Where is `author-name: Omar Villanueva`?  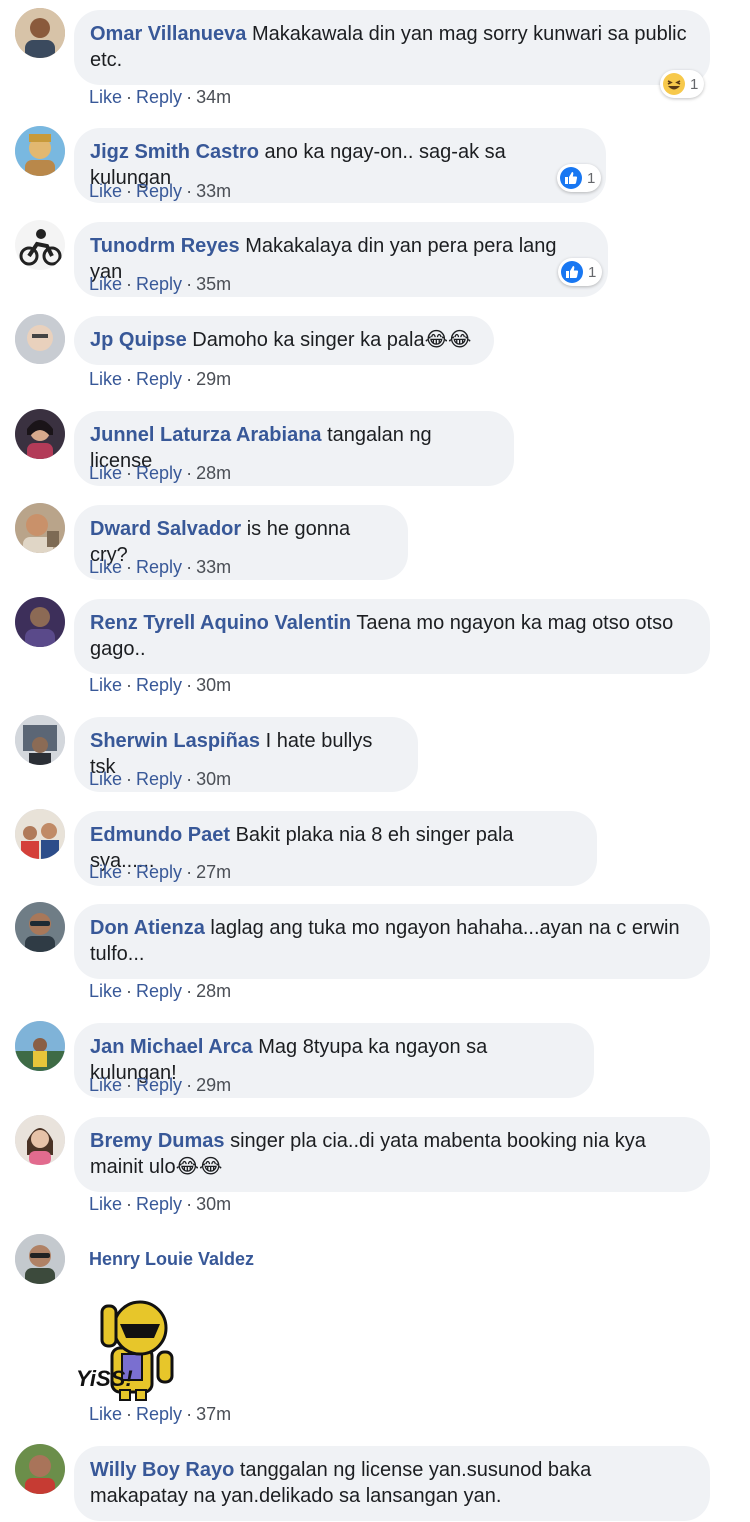
author-name: Omar Villanueva is located at coordinates (168, 34).